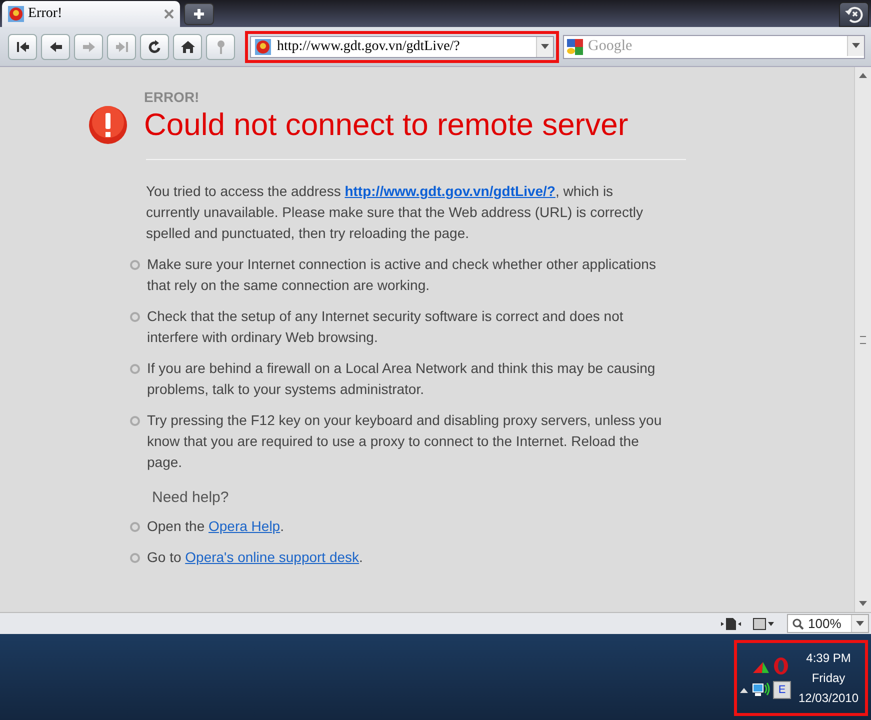  Describe the element at coordinates (191, 497) in the screenshot. I see `help-heading: Need help?` at that location.